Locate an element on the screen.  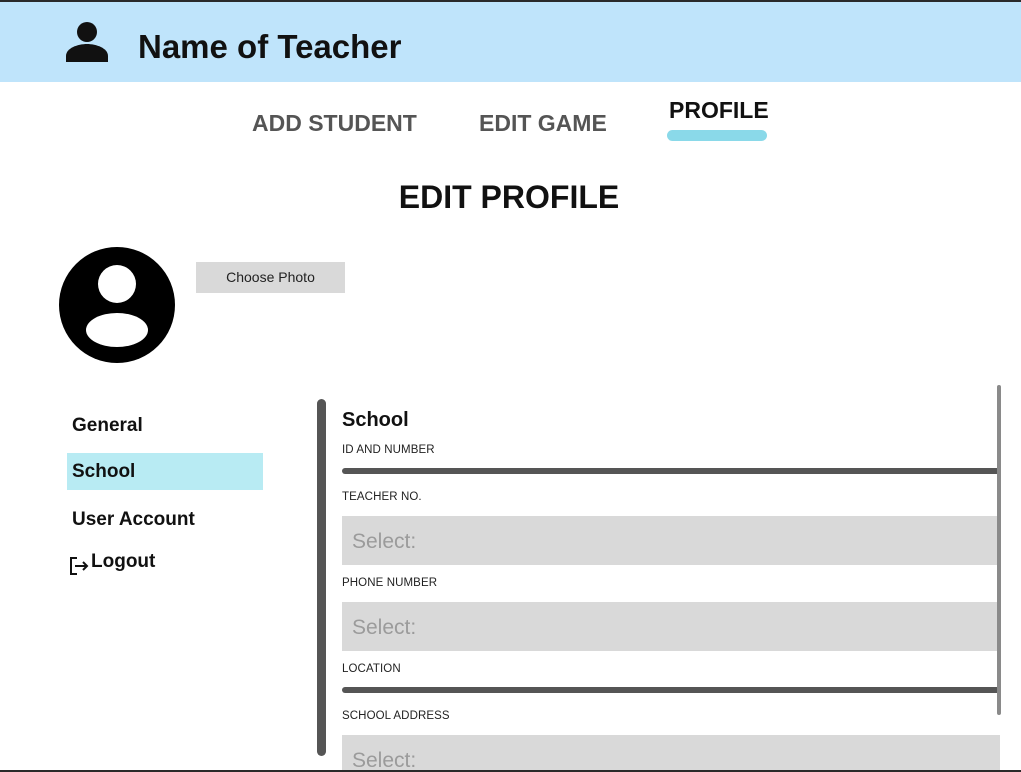
sidebar-item-logout: Logout is located at coordinates (165, 561).